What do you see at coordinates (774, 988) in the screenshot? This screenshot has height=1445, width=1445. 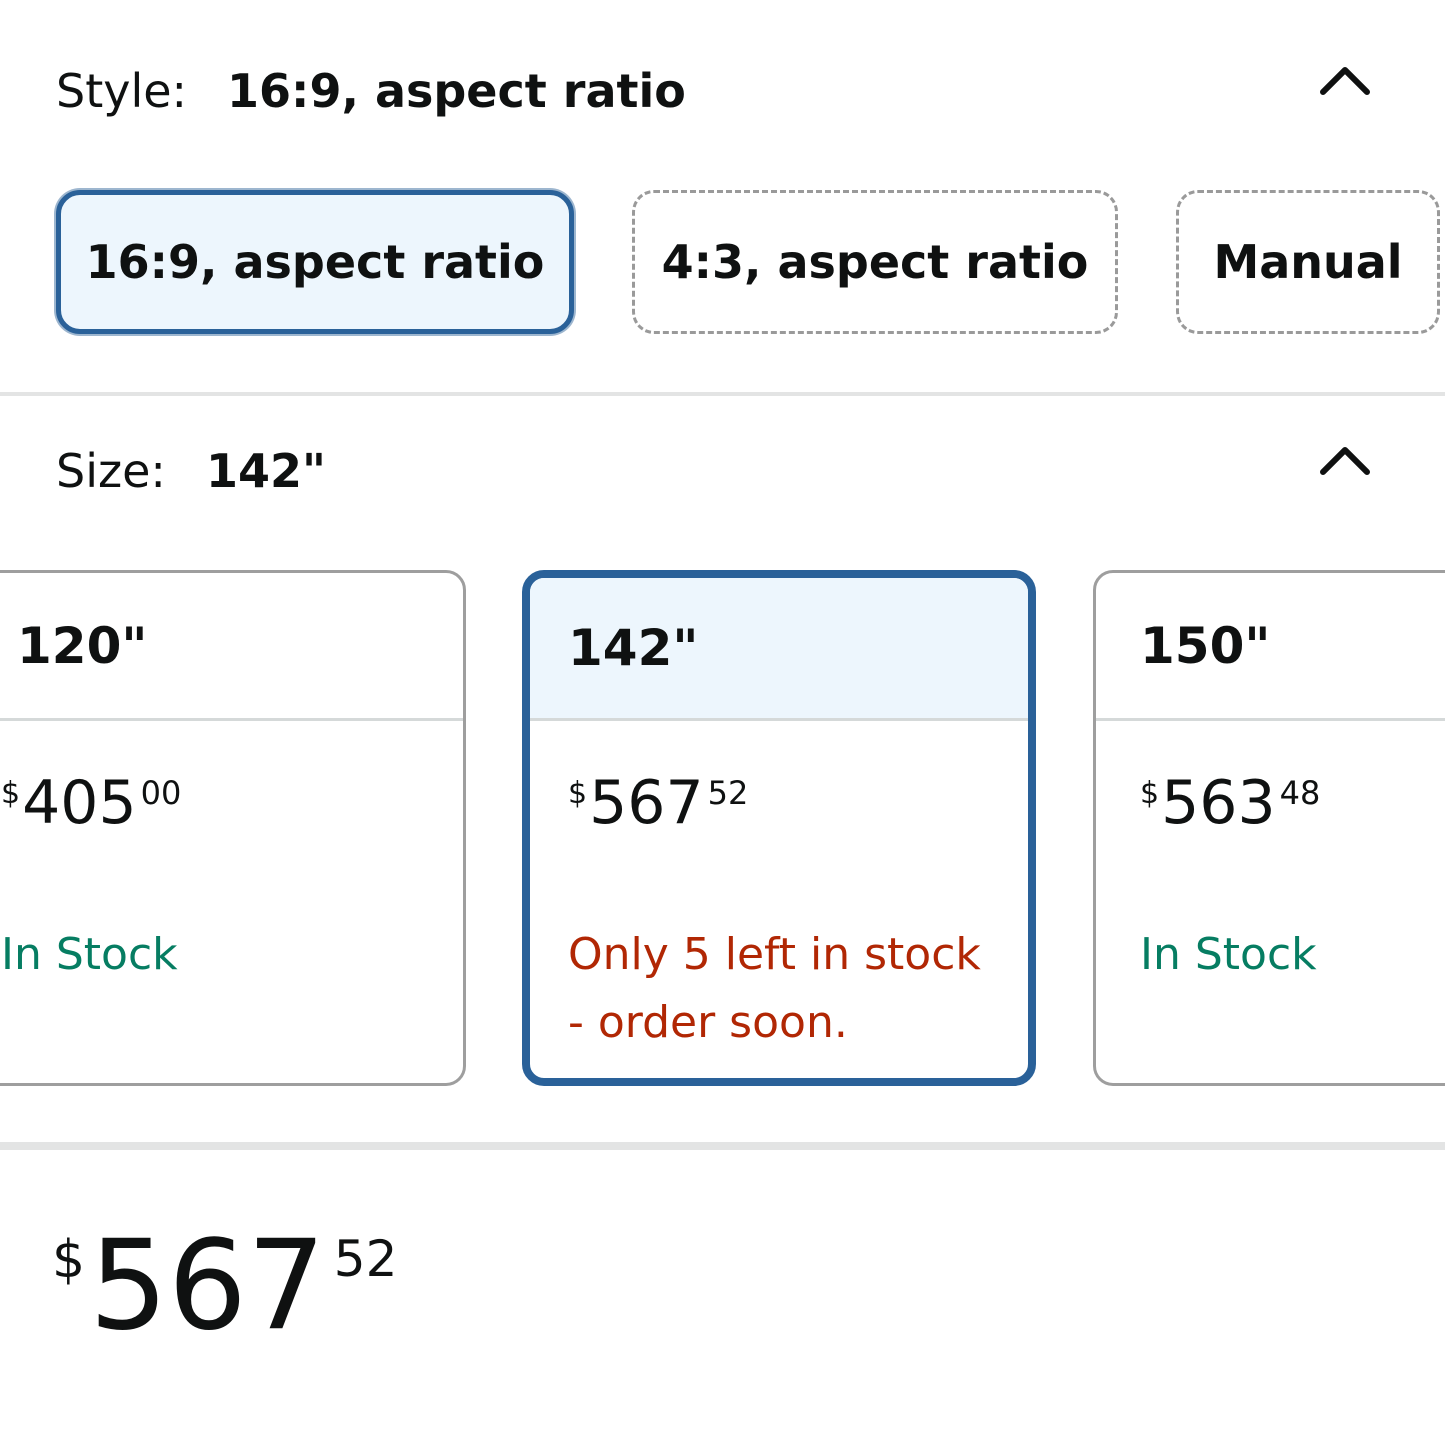 I see `stock-status: Only 5 left in stock - order soon.` at bounding box center [774, 988].